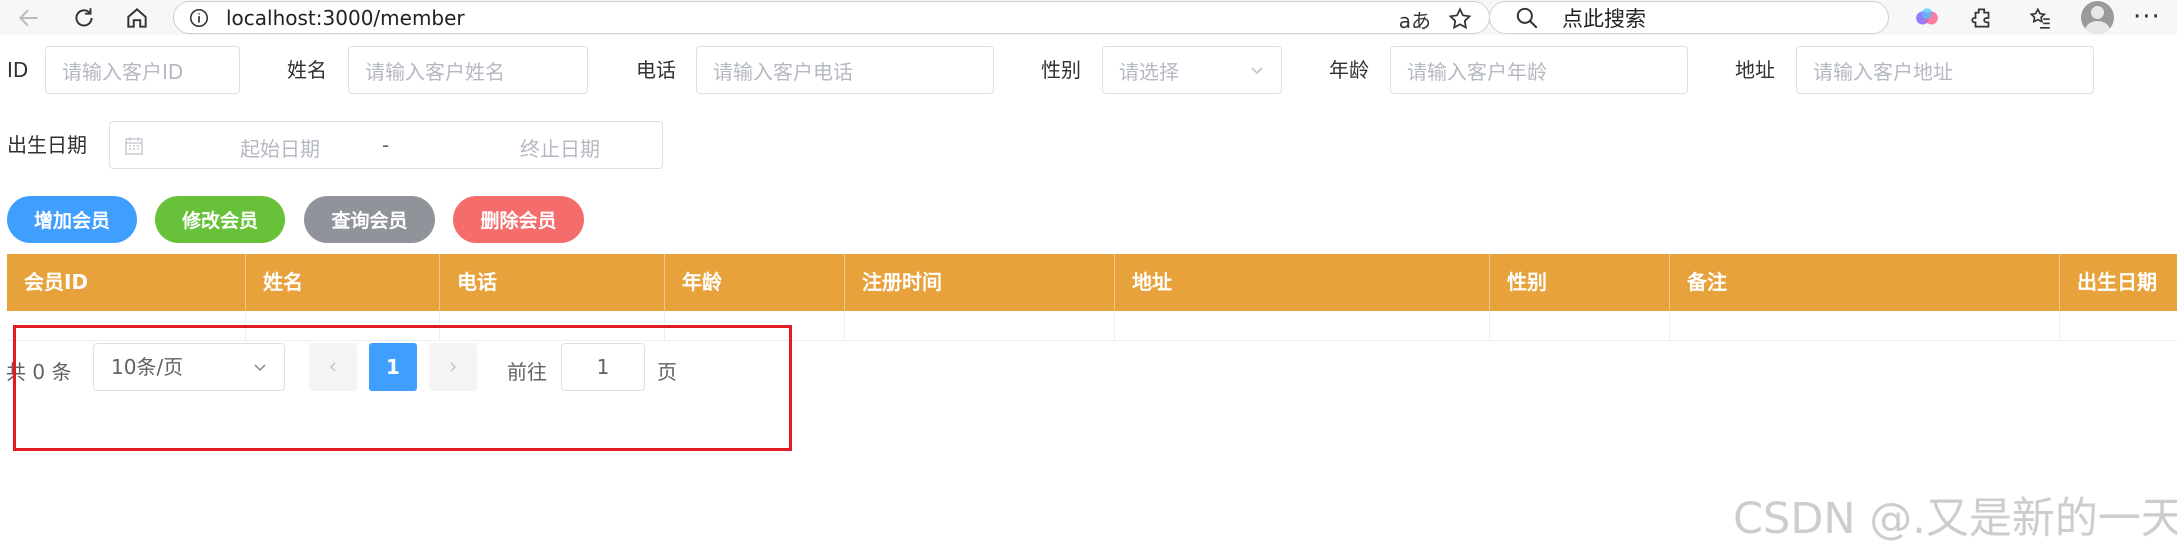 The image size is (2177, 549). I want to click on customer-age-input: 请输入客户年龄, so click(1539, 70).